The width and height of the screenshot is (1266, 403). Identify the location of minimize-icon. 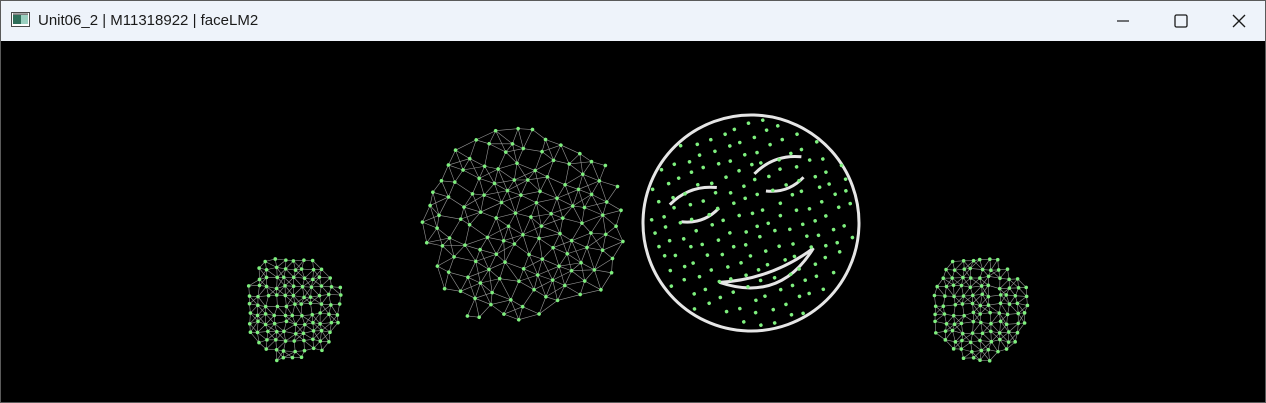
(1123, 21).